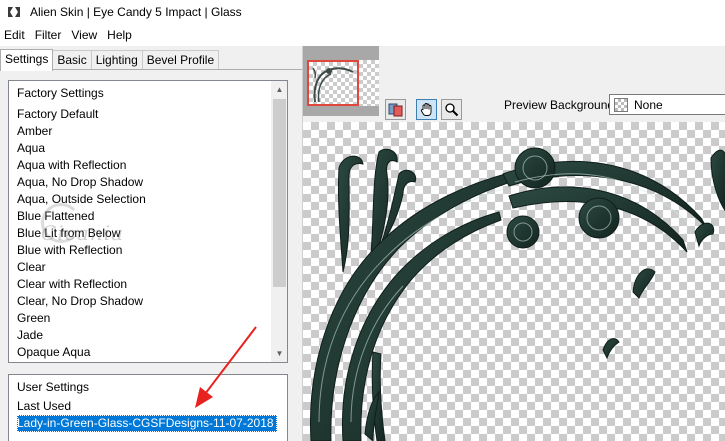 This screenshot has width=725, height=441. I want to click on preset-item: Factory Default, so click(148, 114).